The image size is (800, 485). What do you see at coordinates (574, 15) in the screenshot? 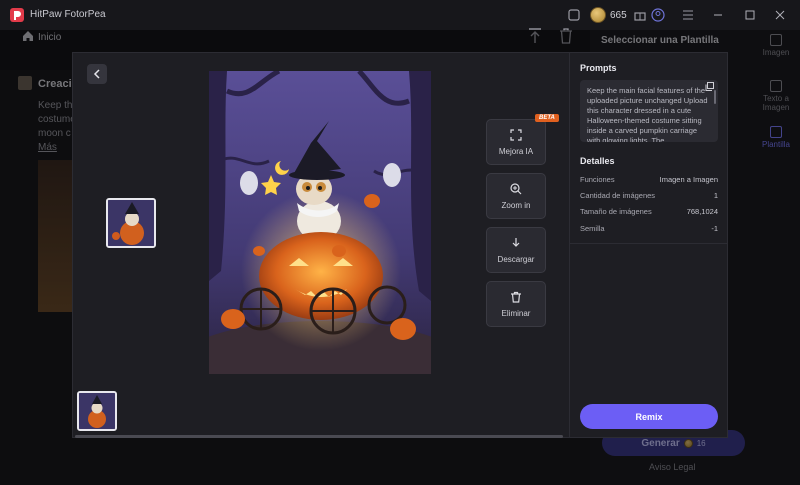
I see `screenshot-icon` at bounding box center [574, 15].